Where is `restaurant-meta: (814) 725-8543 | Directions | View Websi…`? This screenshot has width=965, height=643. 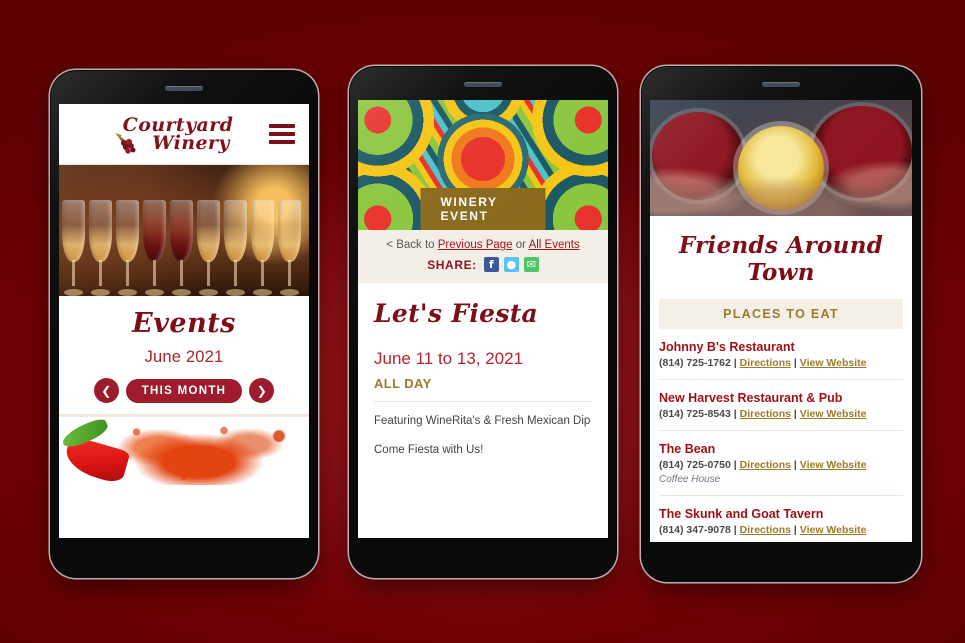 restaurant-meta: (814) 725-8543 | Directions | View Websi… is located at coordinates (781, 414).